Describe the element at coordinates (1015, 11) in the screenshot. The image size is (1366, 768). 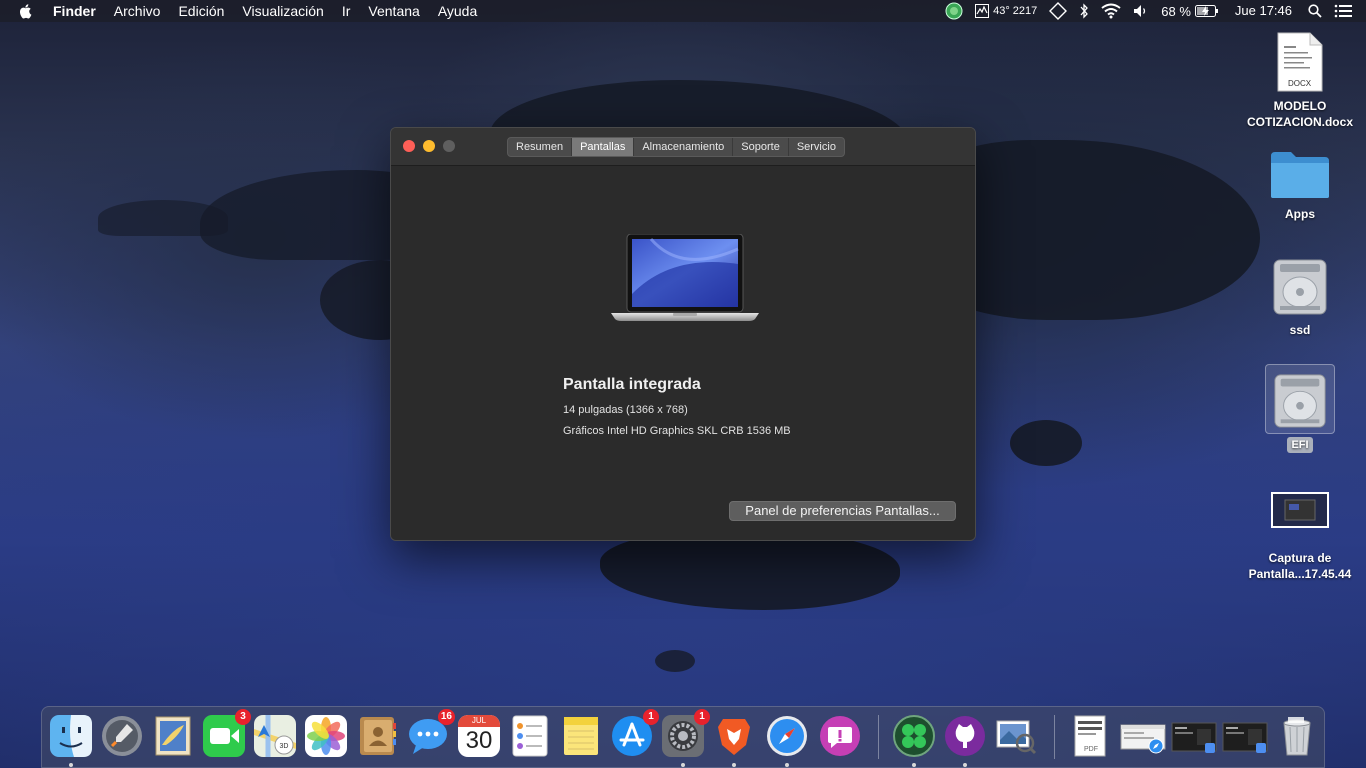
I see `cpu-temperature-text: 43° 2217` at that location.